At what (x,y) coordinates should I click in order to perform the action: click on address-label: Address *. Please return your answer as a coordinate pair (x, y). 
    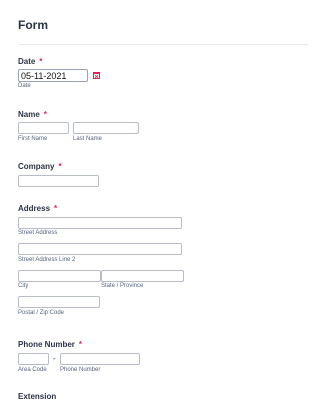
    Looking at the image, I should click on (37, 208).